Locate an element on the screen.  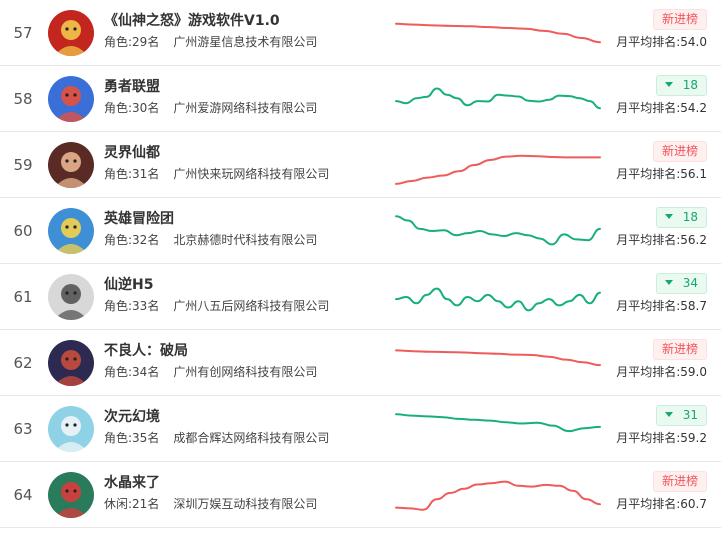
category-rank: 角色:30名 is located at coordinates (132, 108).